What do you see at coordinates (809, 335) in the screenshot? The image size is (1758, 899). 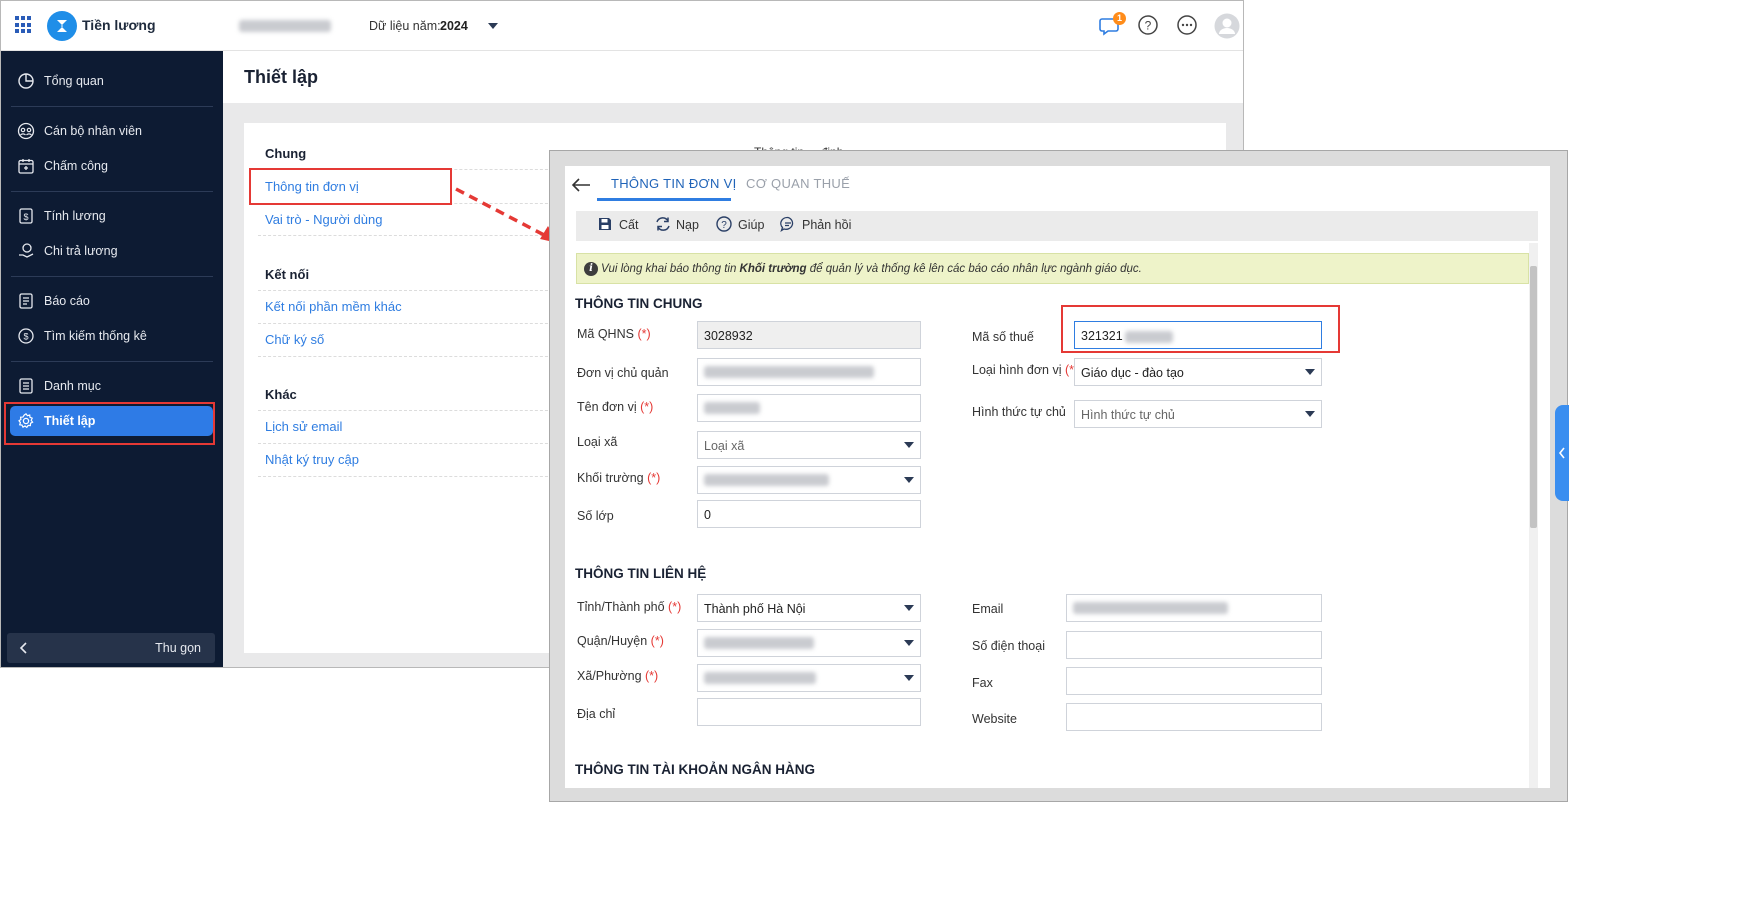 I see `ma-qhns-field: 3028932` at bounding box center [809, 335].